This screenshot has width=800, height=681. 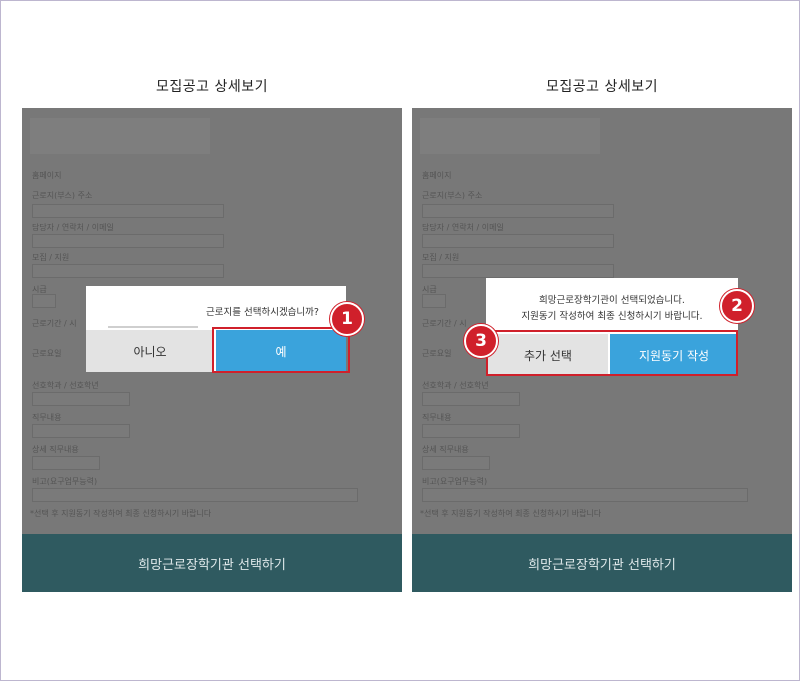 What do you see at coordinates (612, 300) in the screenshot?
I see `dialog-message-line1: 희망근로장학기관이 선택되었습니다.` at bounding box center [612, 300].